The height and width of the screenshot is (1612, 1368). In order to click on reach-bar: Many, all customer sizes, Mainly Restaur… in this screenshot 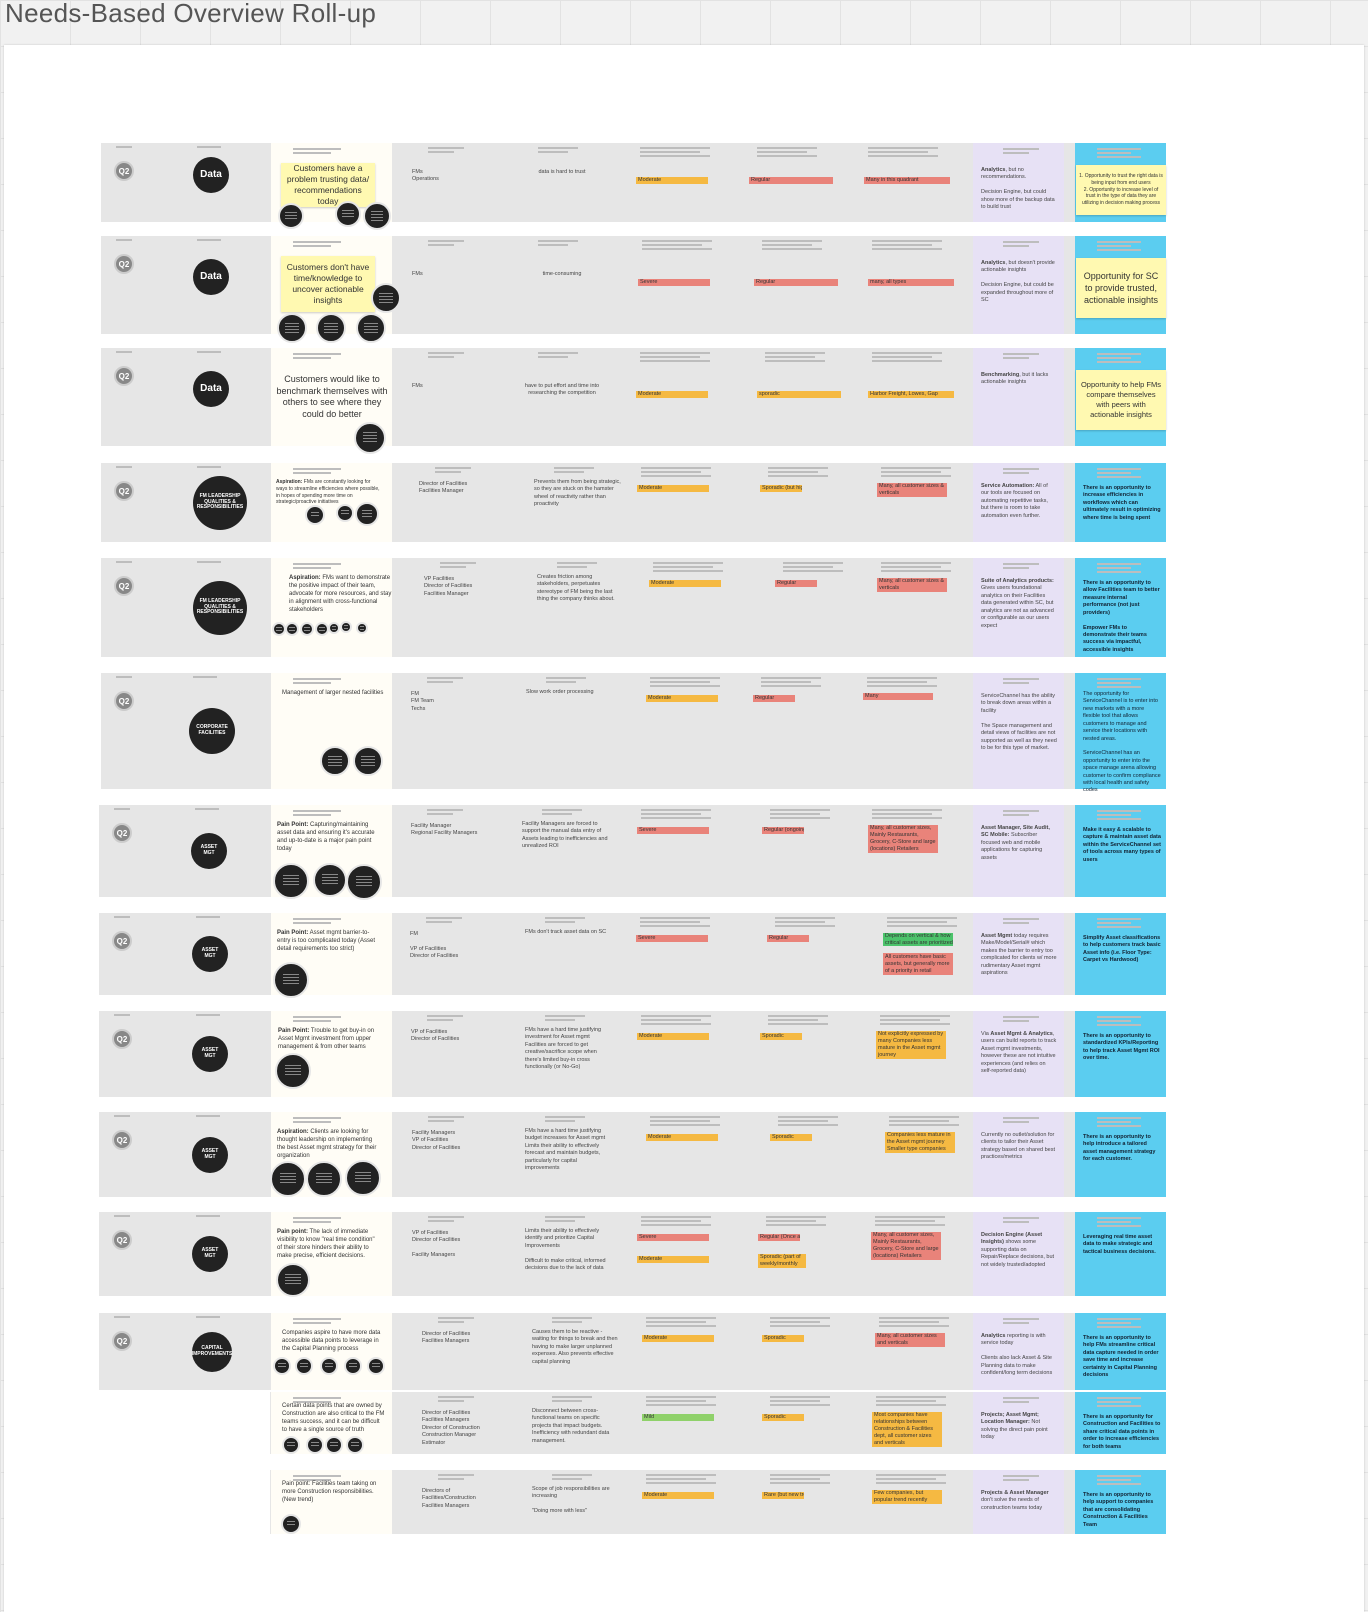, I will do `click(903, 839)`.